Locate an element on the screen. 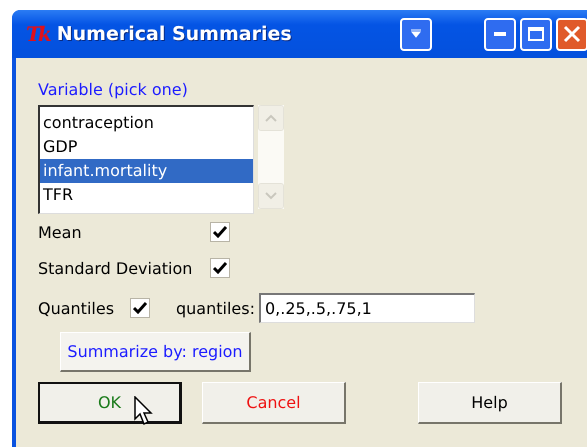 This screenshot has width=587, height=447. list-item: GDP is located at coordinates (146, 147).